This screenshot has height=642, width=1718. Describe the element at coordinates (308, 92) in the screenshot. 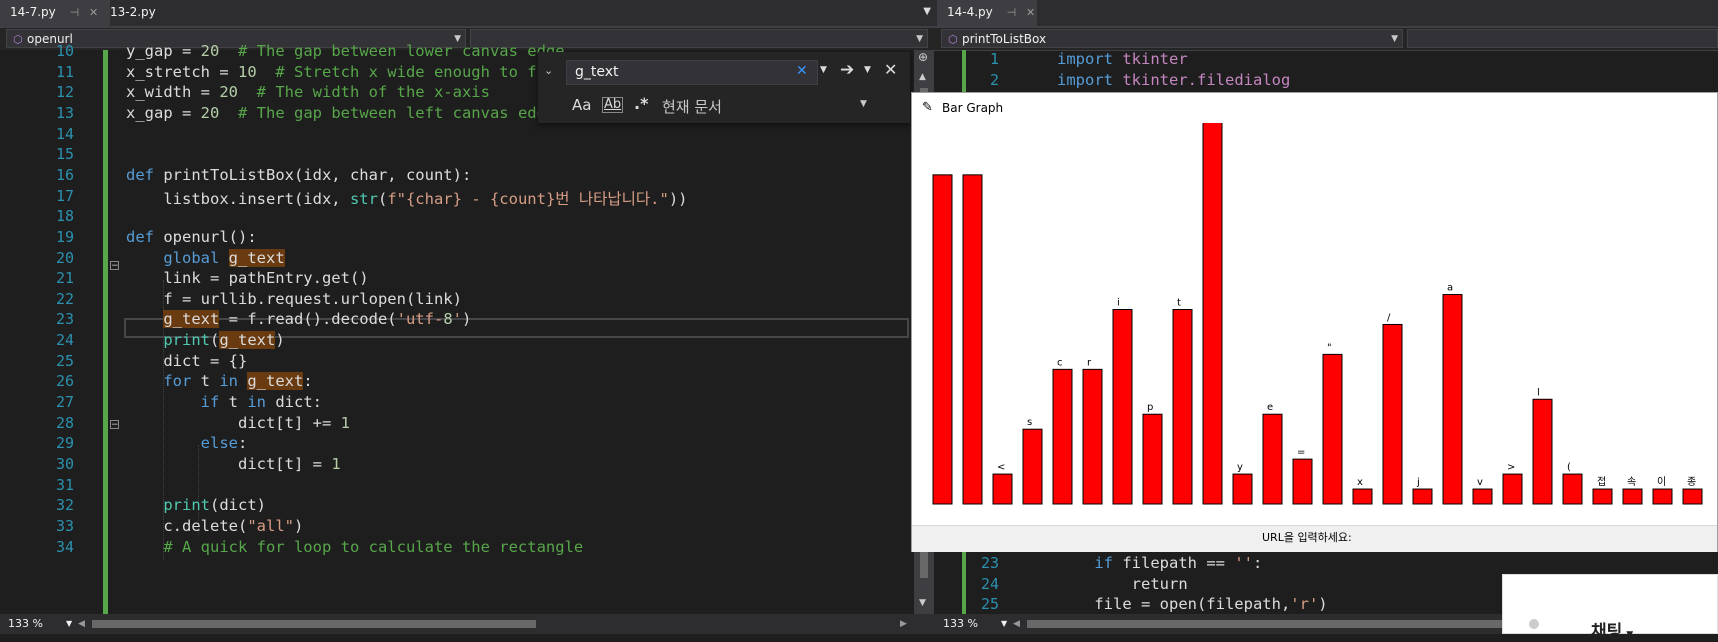

I see `code-line: x_width = 20 # The width of the x-axis` at that location.